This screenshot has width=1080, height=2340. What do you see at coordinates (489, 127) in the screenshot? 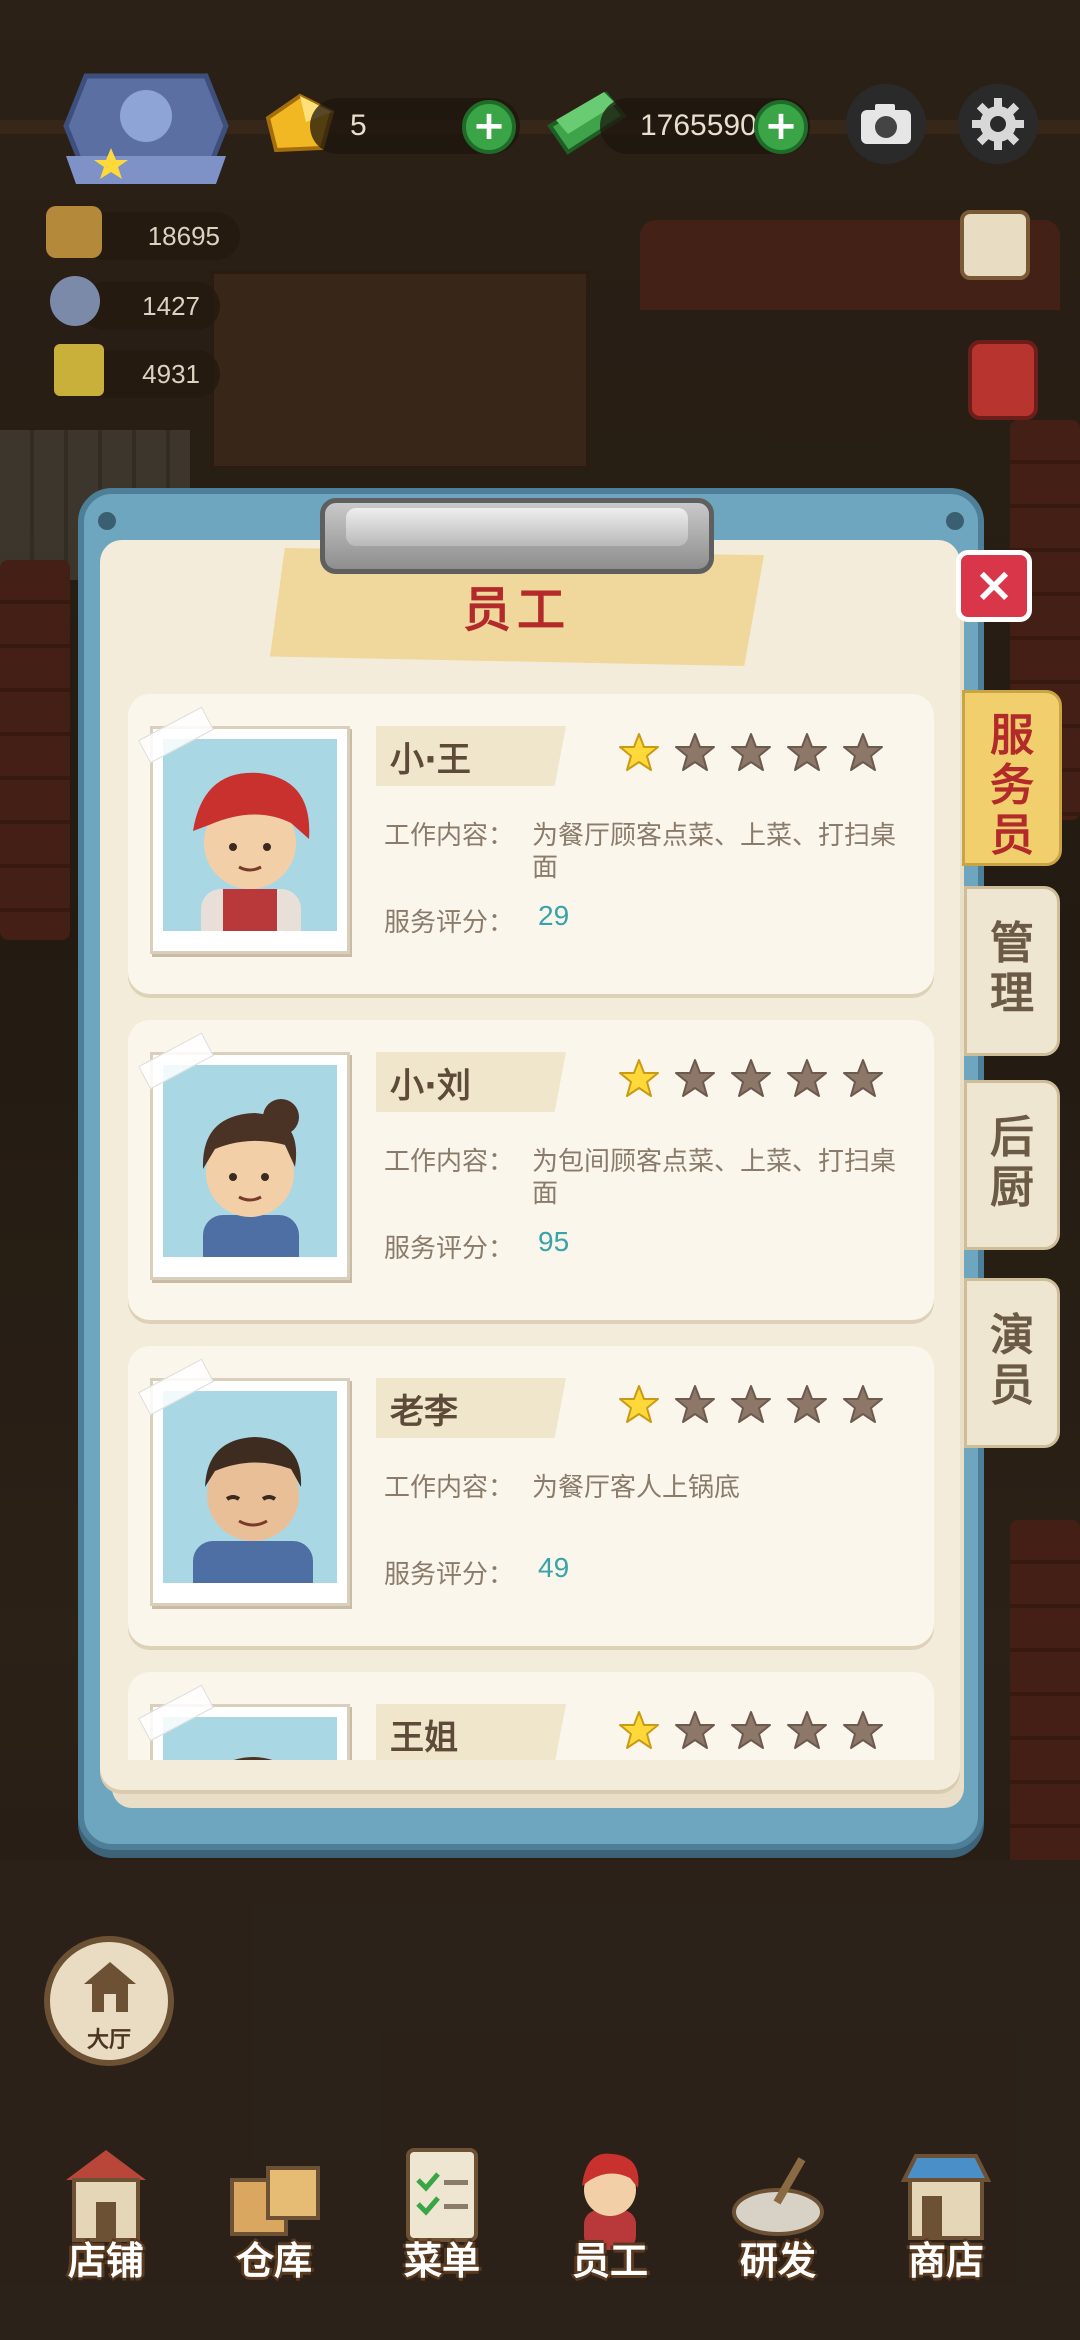
I see `add-gold-button: +` at bounding box center [489, 127].